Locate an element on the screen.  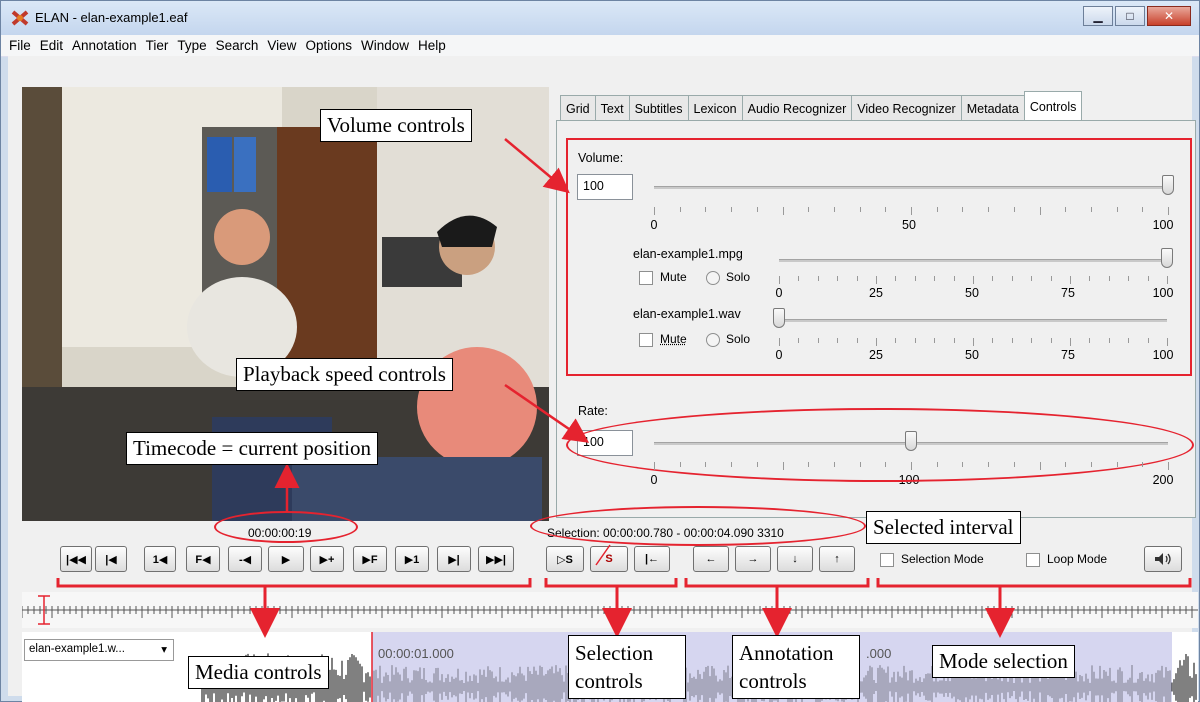
callout-mode-selection: Mode selection is located at coordinates (1003, 661).